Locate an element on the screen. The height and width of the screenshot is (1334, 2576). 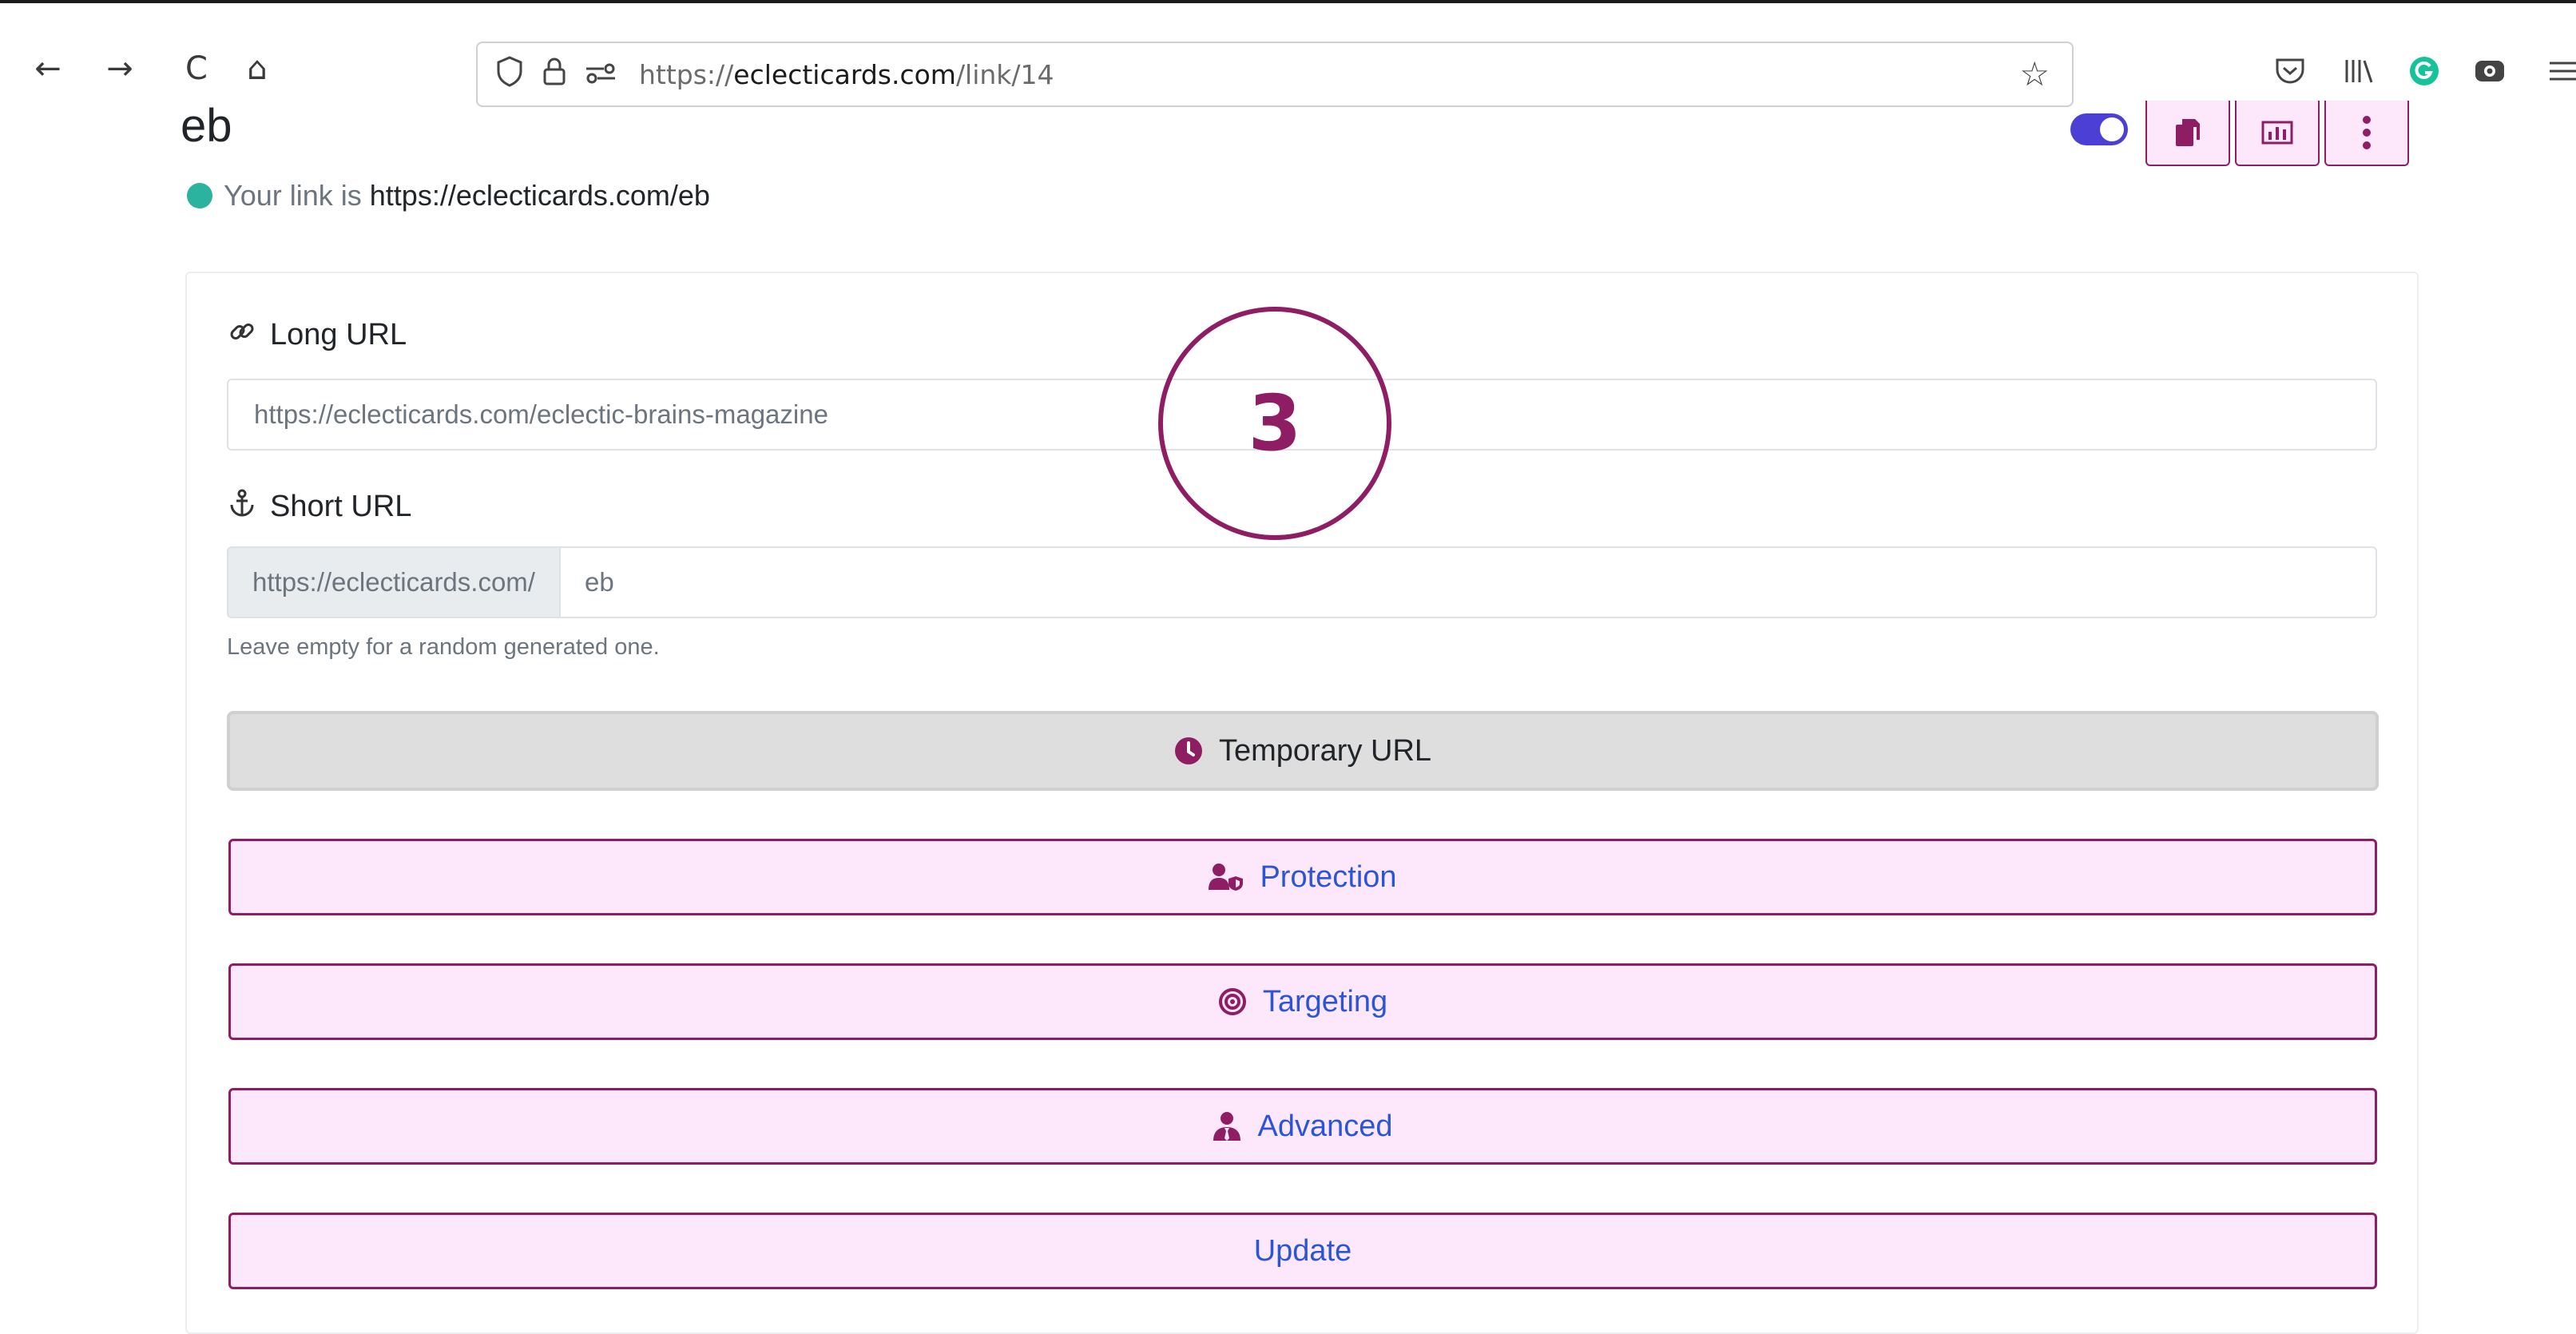
long-url-label: Long URL is located at coordinates (317, 335).